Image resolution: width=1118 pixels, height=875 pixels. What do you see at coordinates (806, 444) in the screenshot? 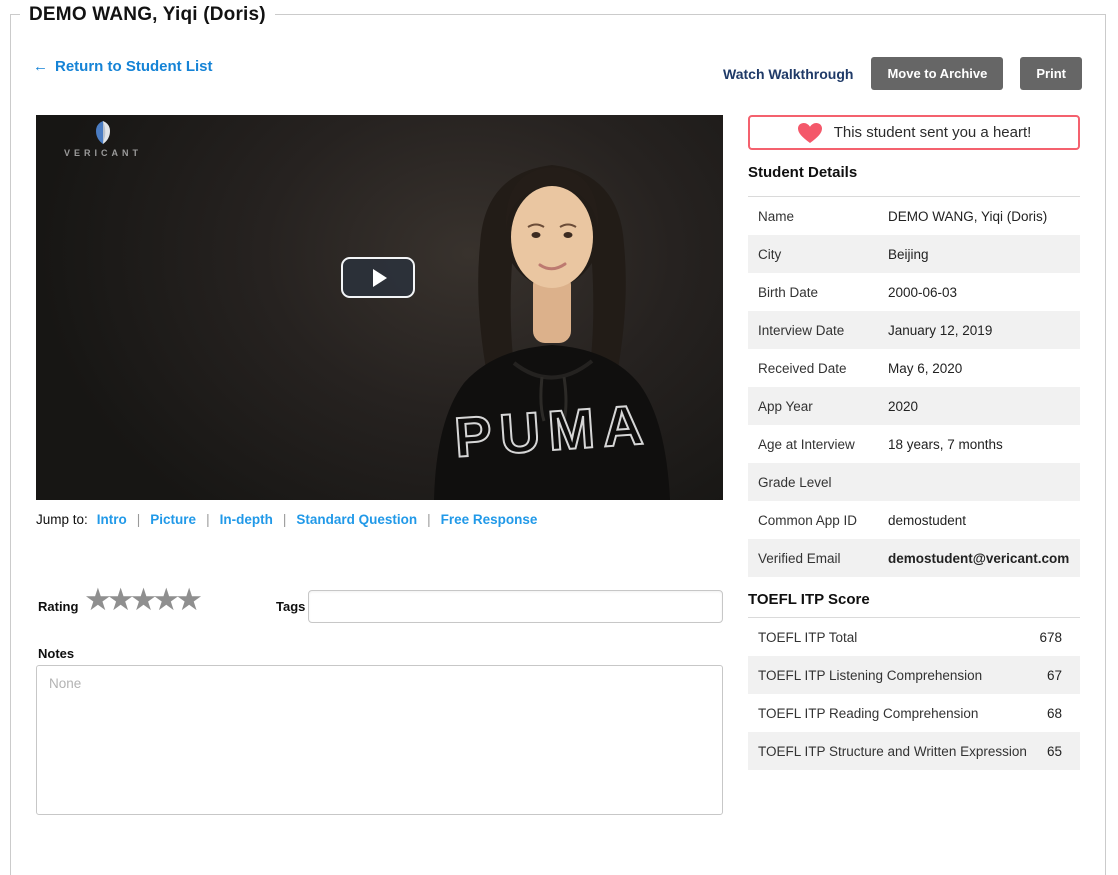
I see `row-label: Age at Interview` at bounding box center [806, 444].